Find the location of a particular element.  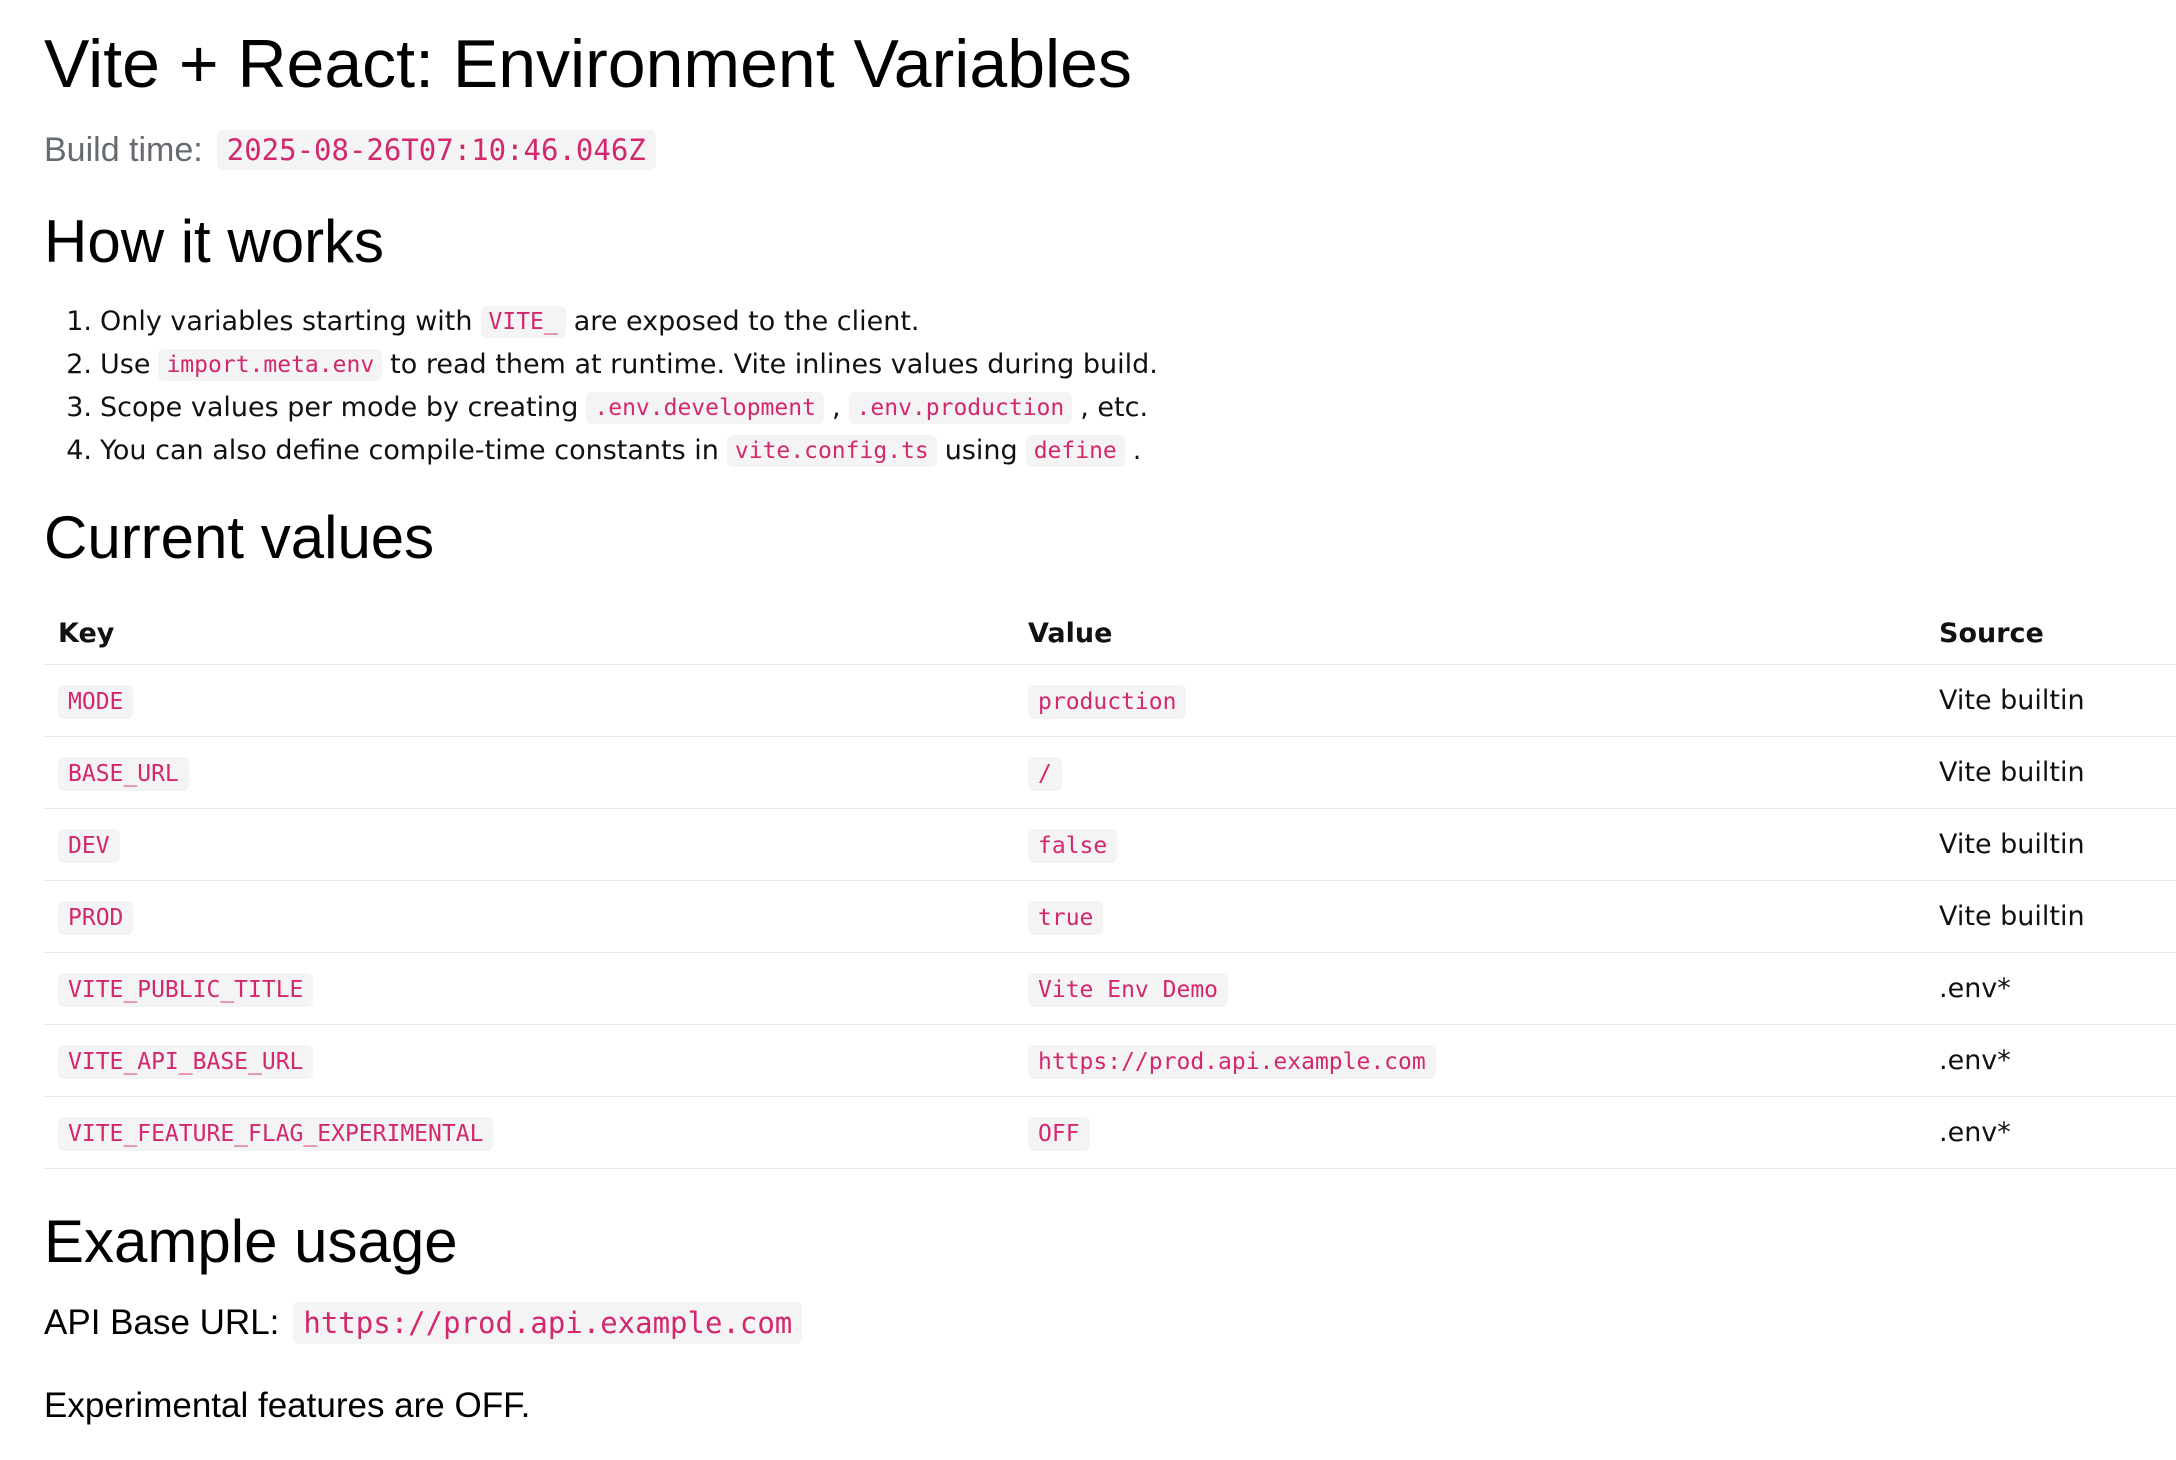

api-base-url-label: API Base URL: is located at coordinates (162, 1322).